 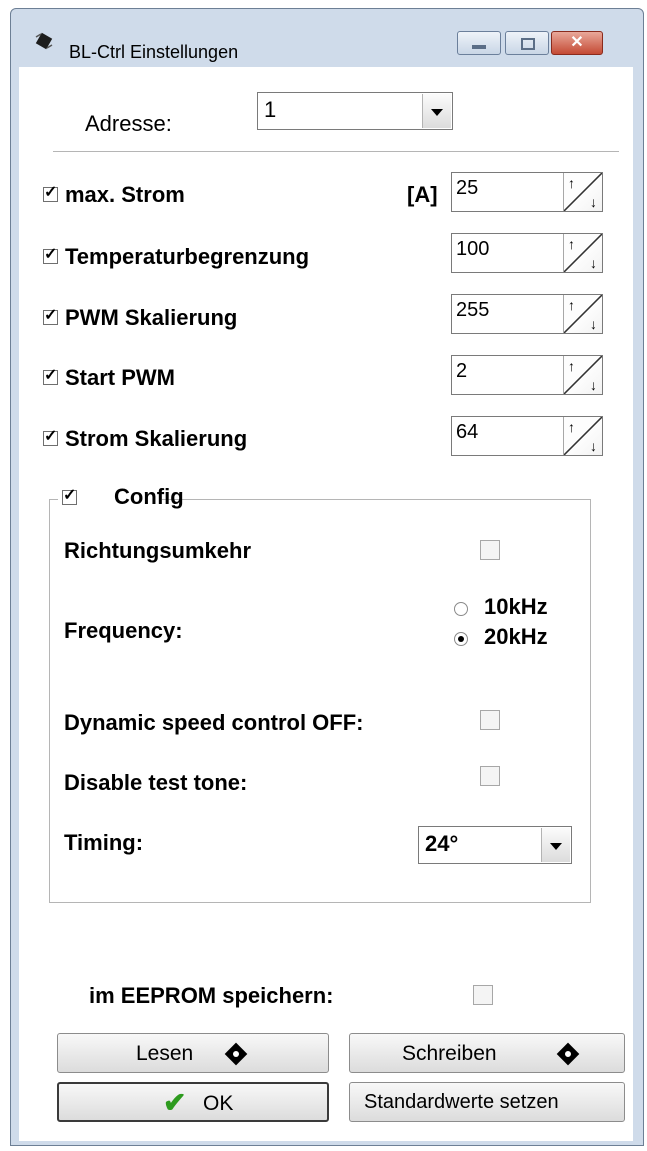 I want to click on freq-10khz-radio, so click(x=461, y=609).